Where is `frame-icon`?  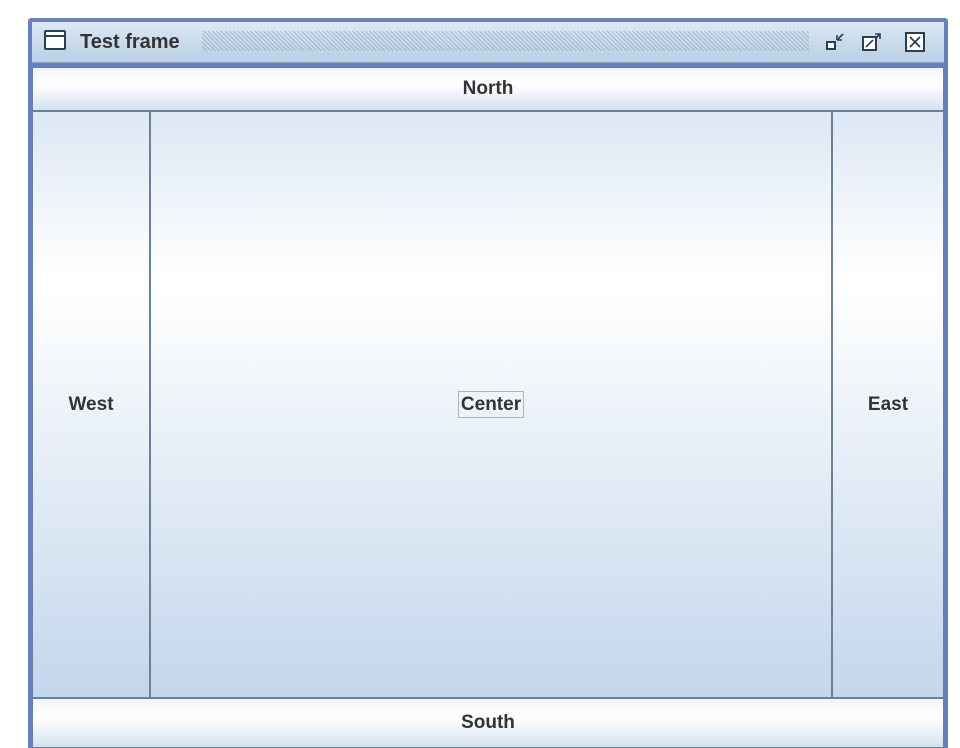 frame-icon is located at coordinates (55, 40).